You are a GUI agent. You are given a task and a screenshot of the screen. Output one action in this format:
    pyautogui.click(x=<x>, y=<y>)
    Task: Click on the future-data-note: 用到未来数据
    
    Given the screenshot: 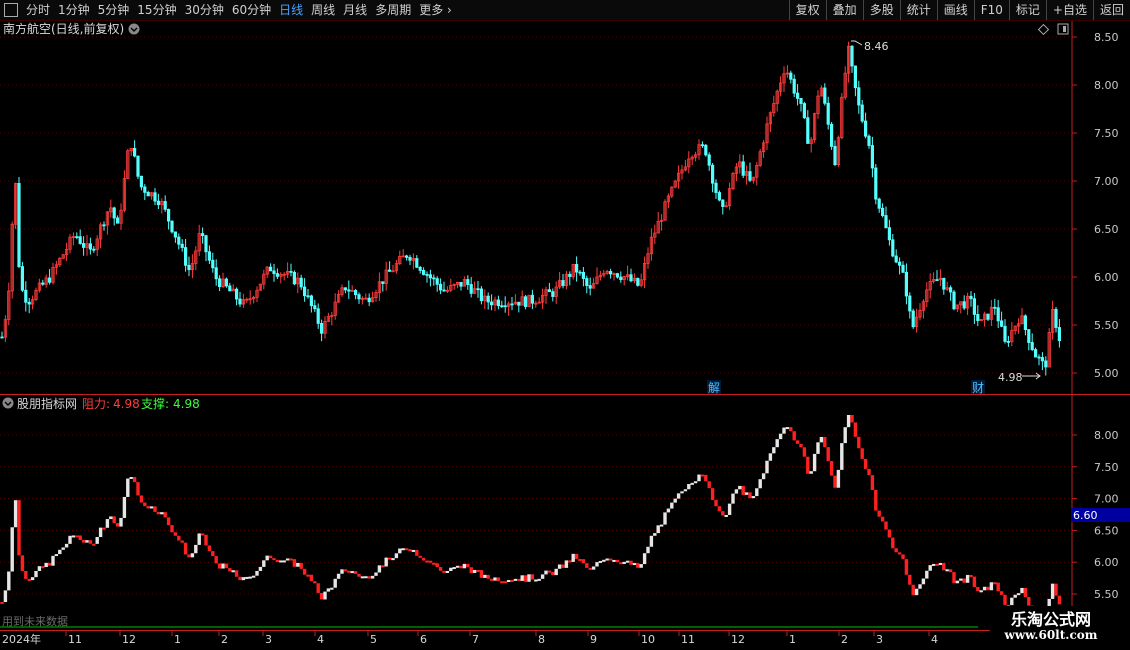 What is the action you would take?
    pyautogui.click(x=35, y=621)
    